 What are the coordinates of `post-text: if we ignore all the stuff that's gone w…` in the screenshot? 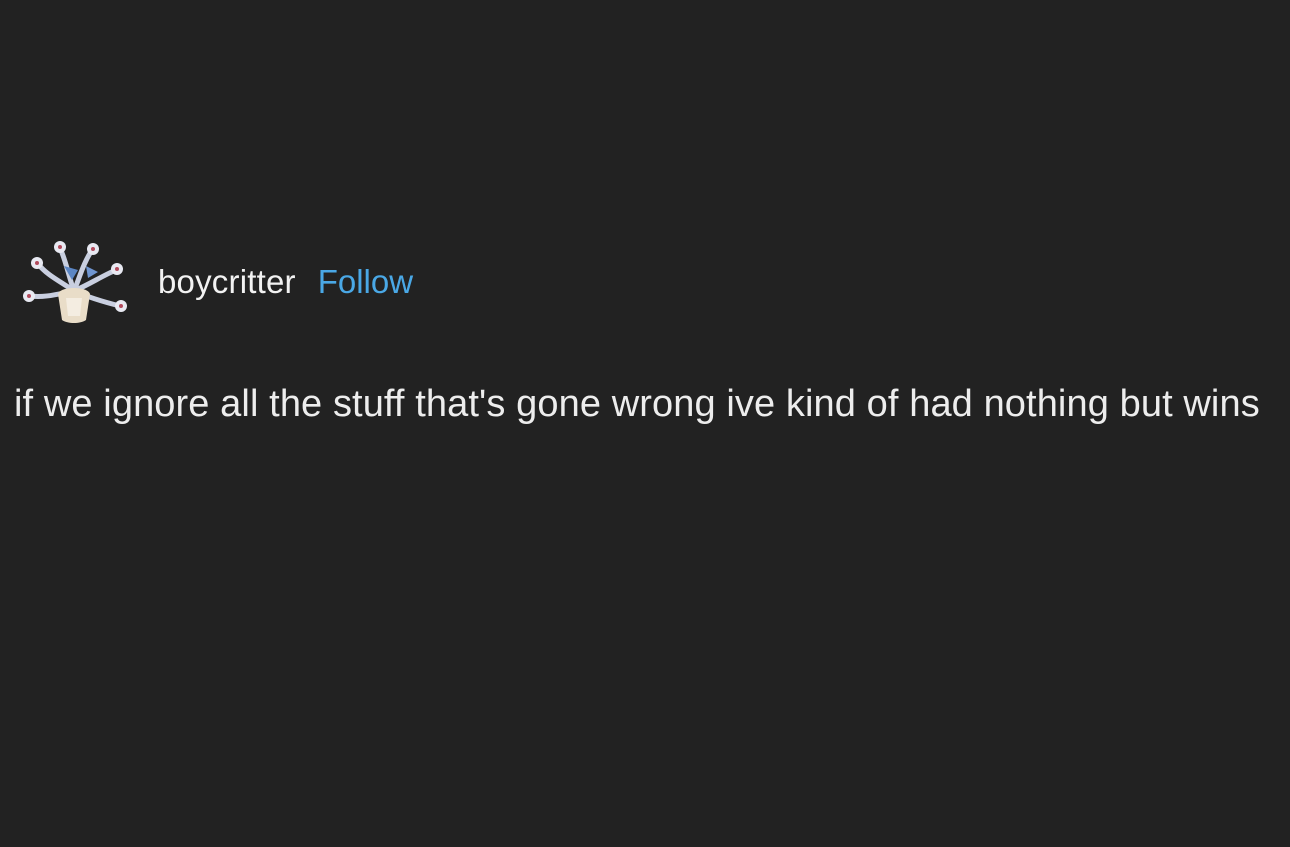 It's located at (637, 404).